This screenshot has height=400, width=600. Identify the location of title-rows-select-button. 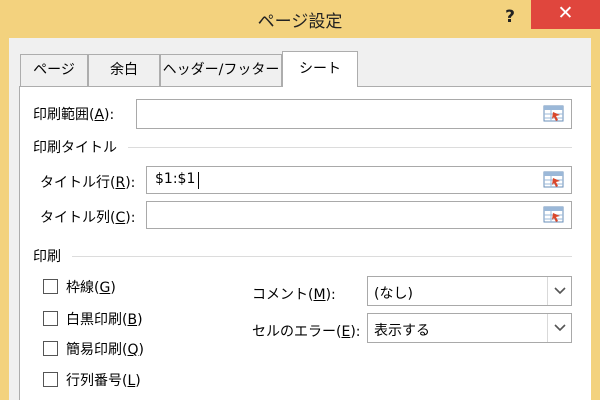
(554, 180).